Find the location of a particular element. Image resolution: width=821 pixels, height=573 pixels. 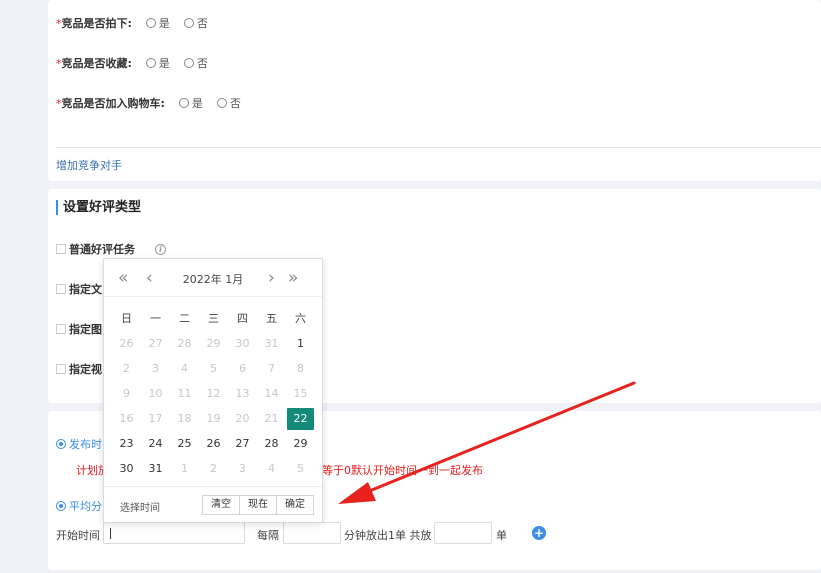

add-competitor-link: 增加竞争对手 is located at coordinates (89, 165).